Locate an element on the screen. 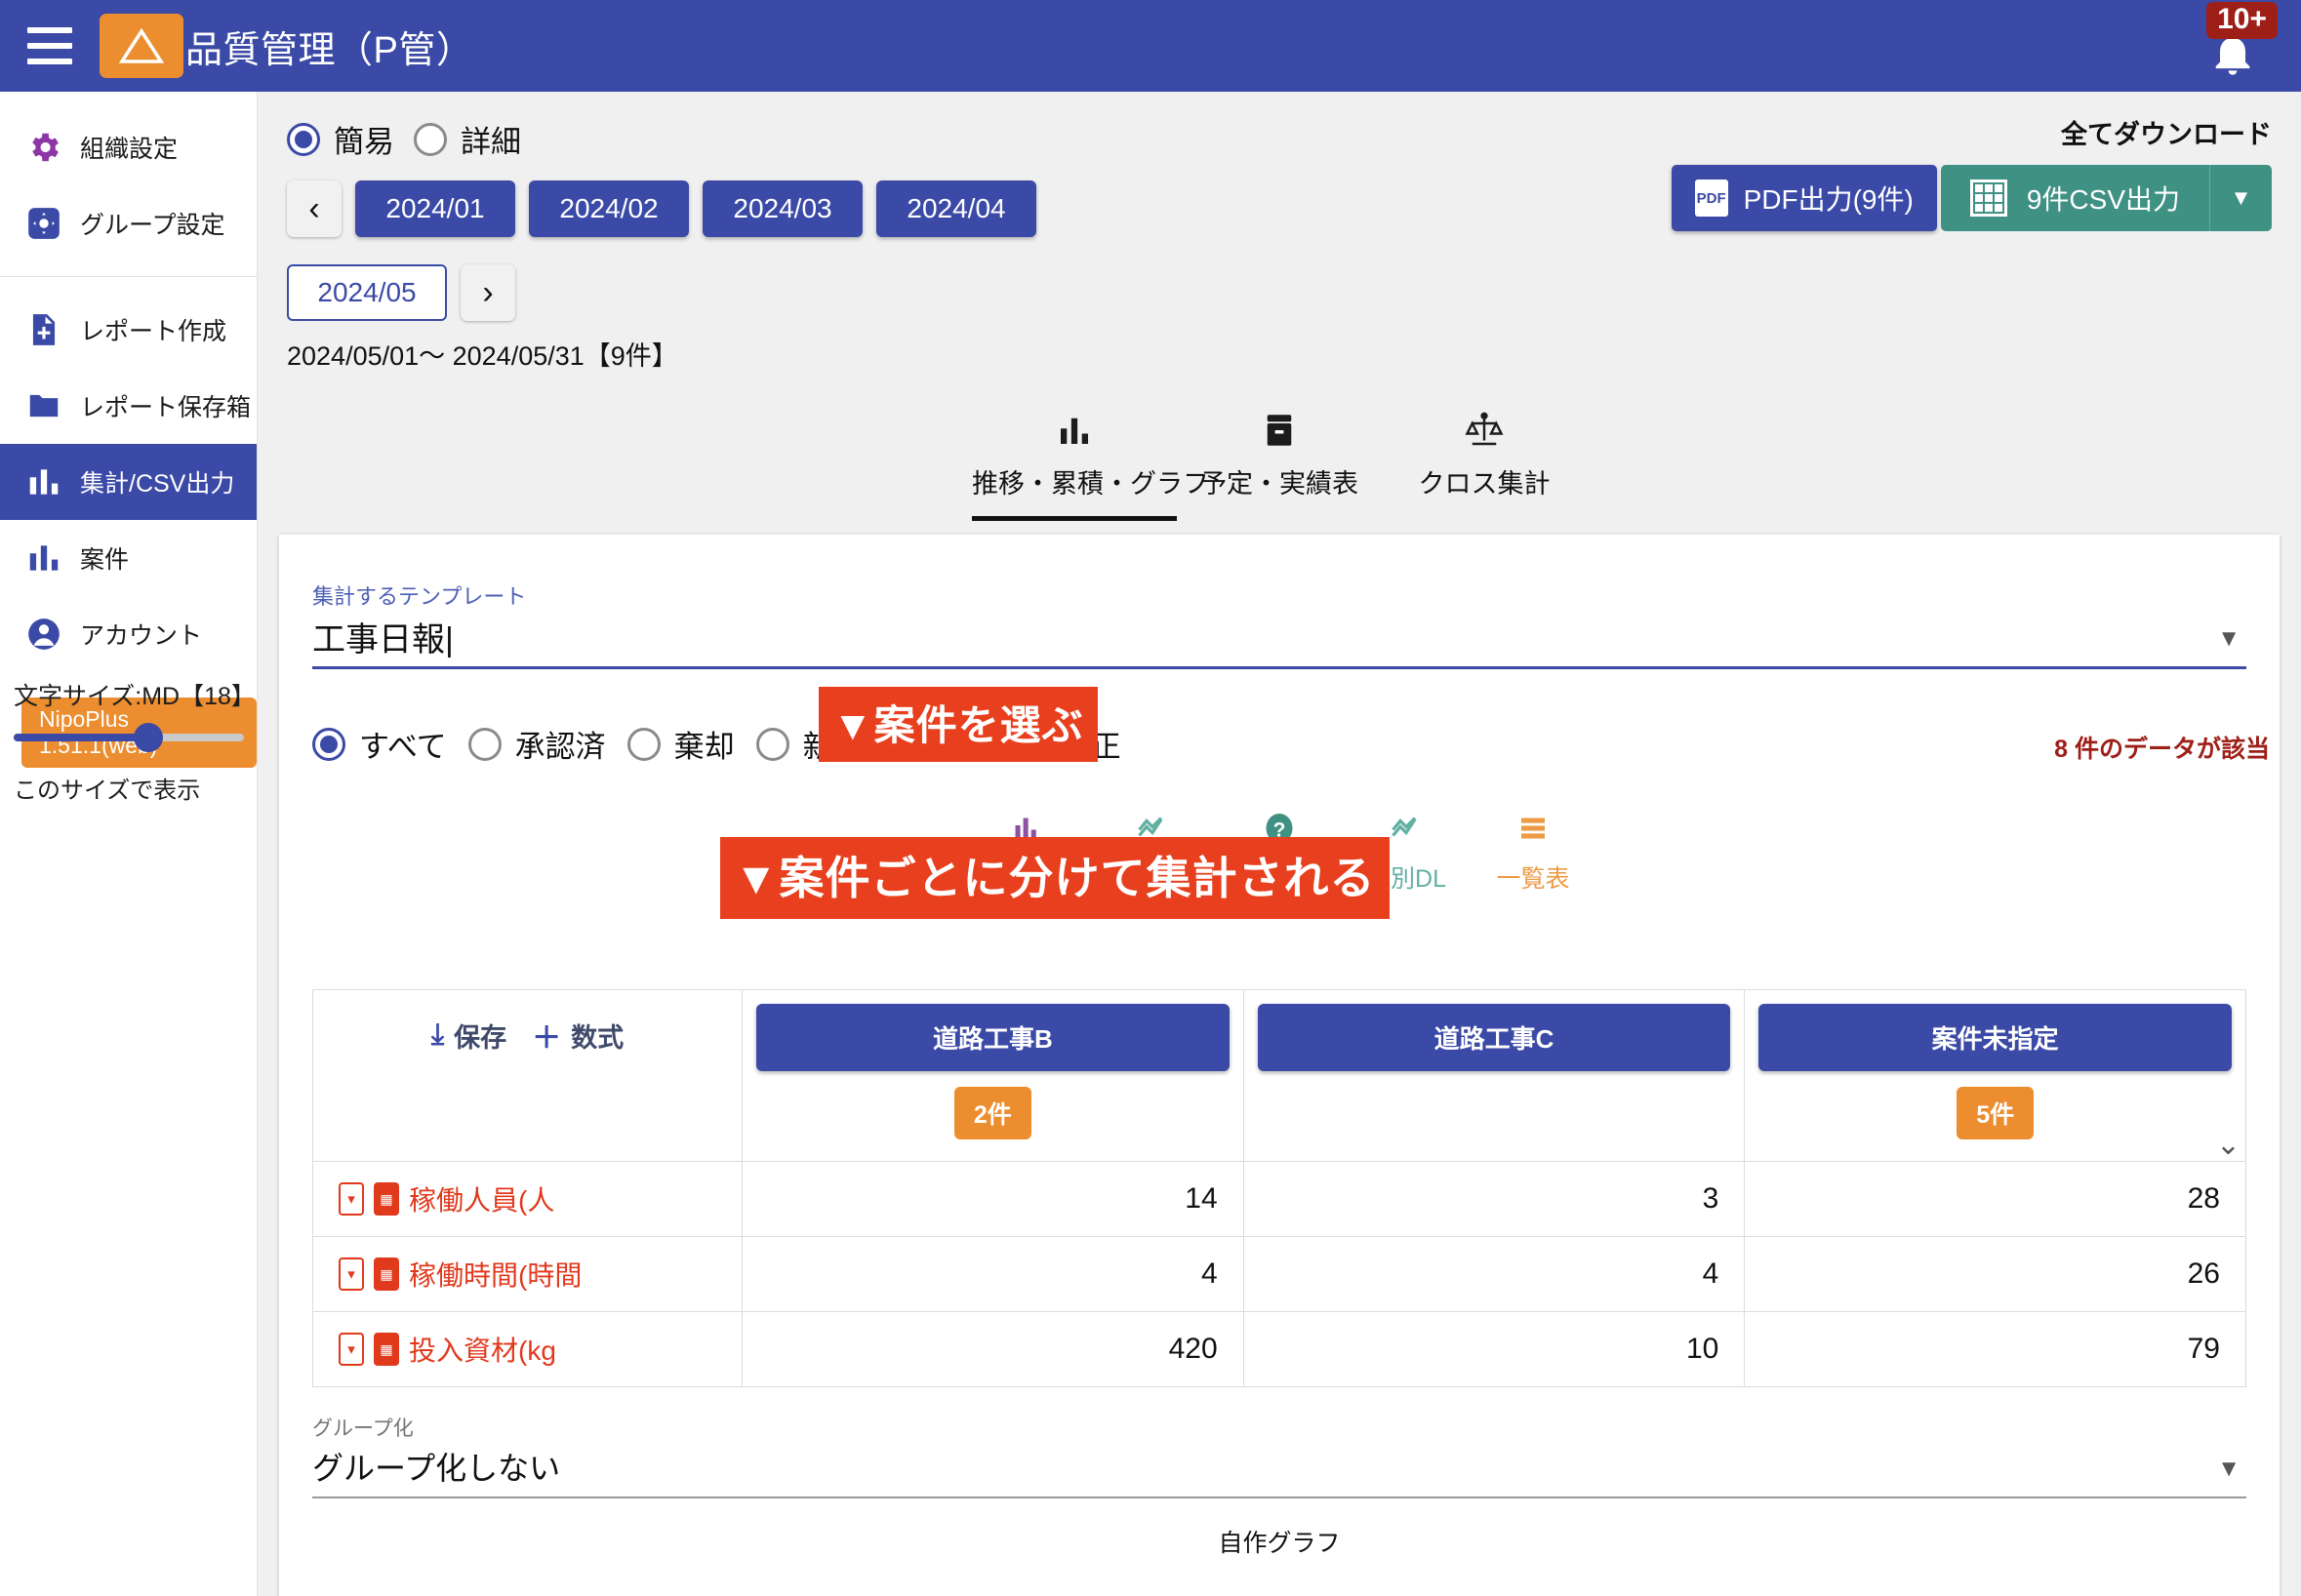 The width and height of the screenshot is (2301, 1596). month-tab: 2024/02 is located at coordinates (609, 208).